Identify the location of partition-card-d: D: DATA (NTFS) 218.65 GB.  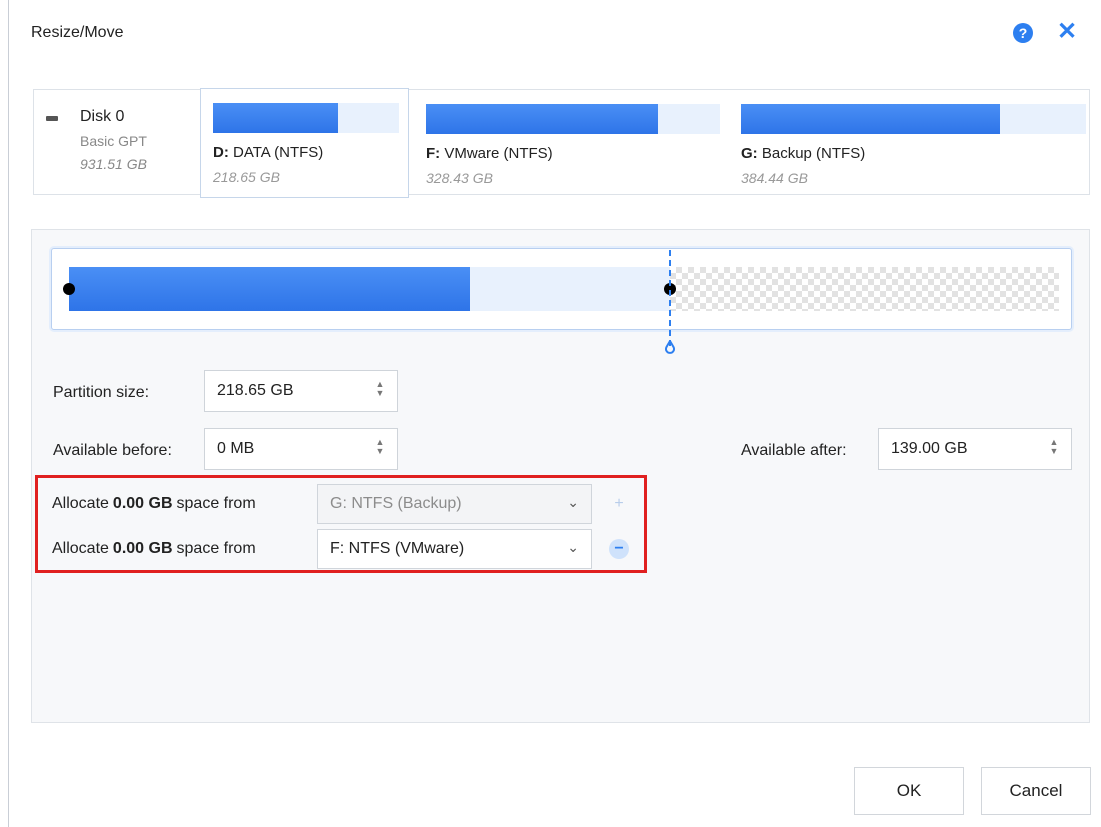
(304, 143).